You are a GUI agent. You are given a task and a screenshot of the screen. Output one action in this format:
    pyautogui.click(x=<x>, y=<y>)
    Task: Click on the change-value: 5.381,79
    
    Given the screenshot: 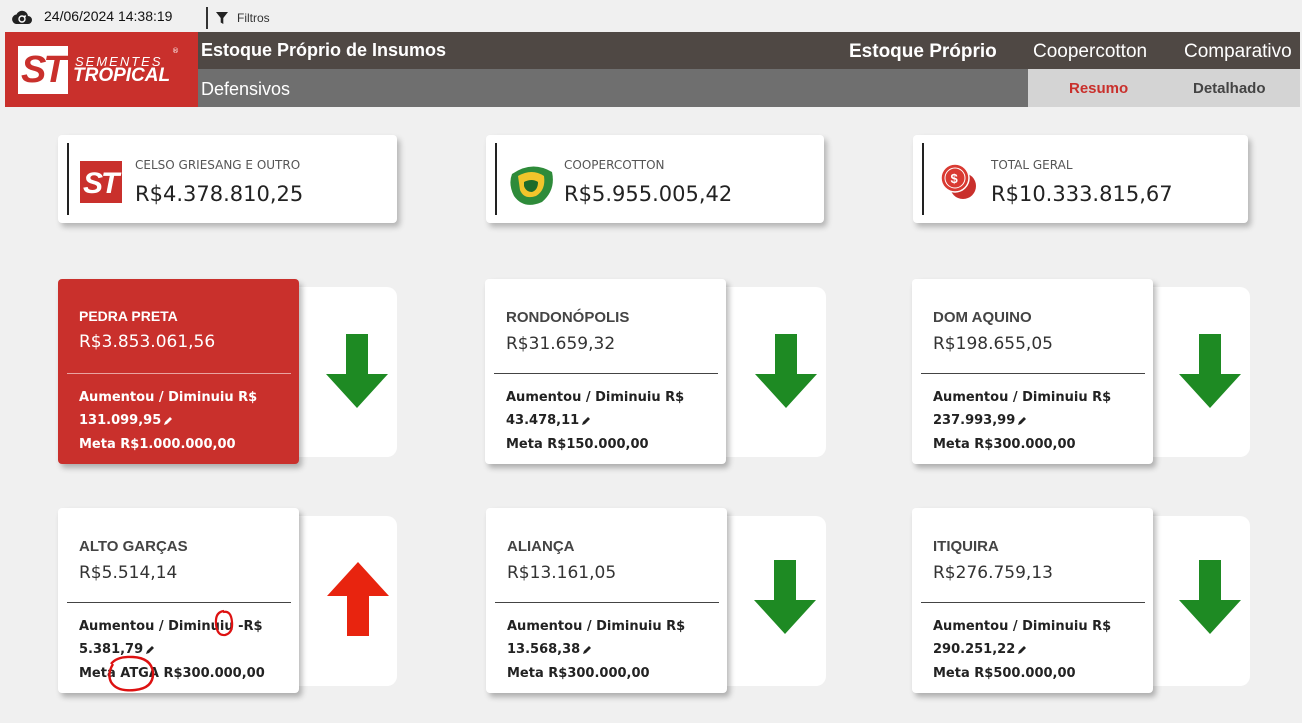 What is the action you would take?
    pyautogui.click(x=111, y=649)
    